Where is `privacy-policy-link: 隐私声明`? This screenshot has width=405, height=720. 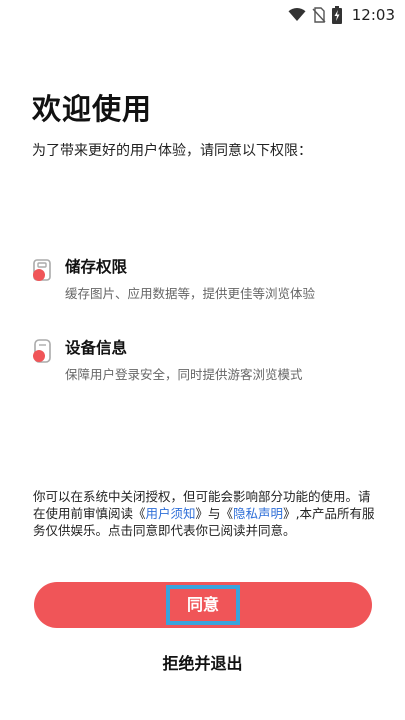
privacy-policy-link: 隐私声明 is located at coordinates (258, 513).